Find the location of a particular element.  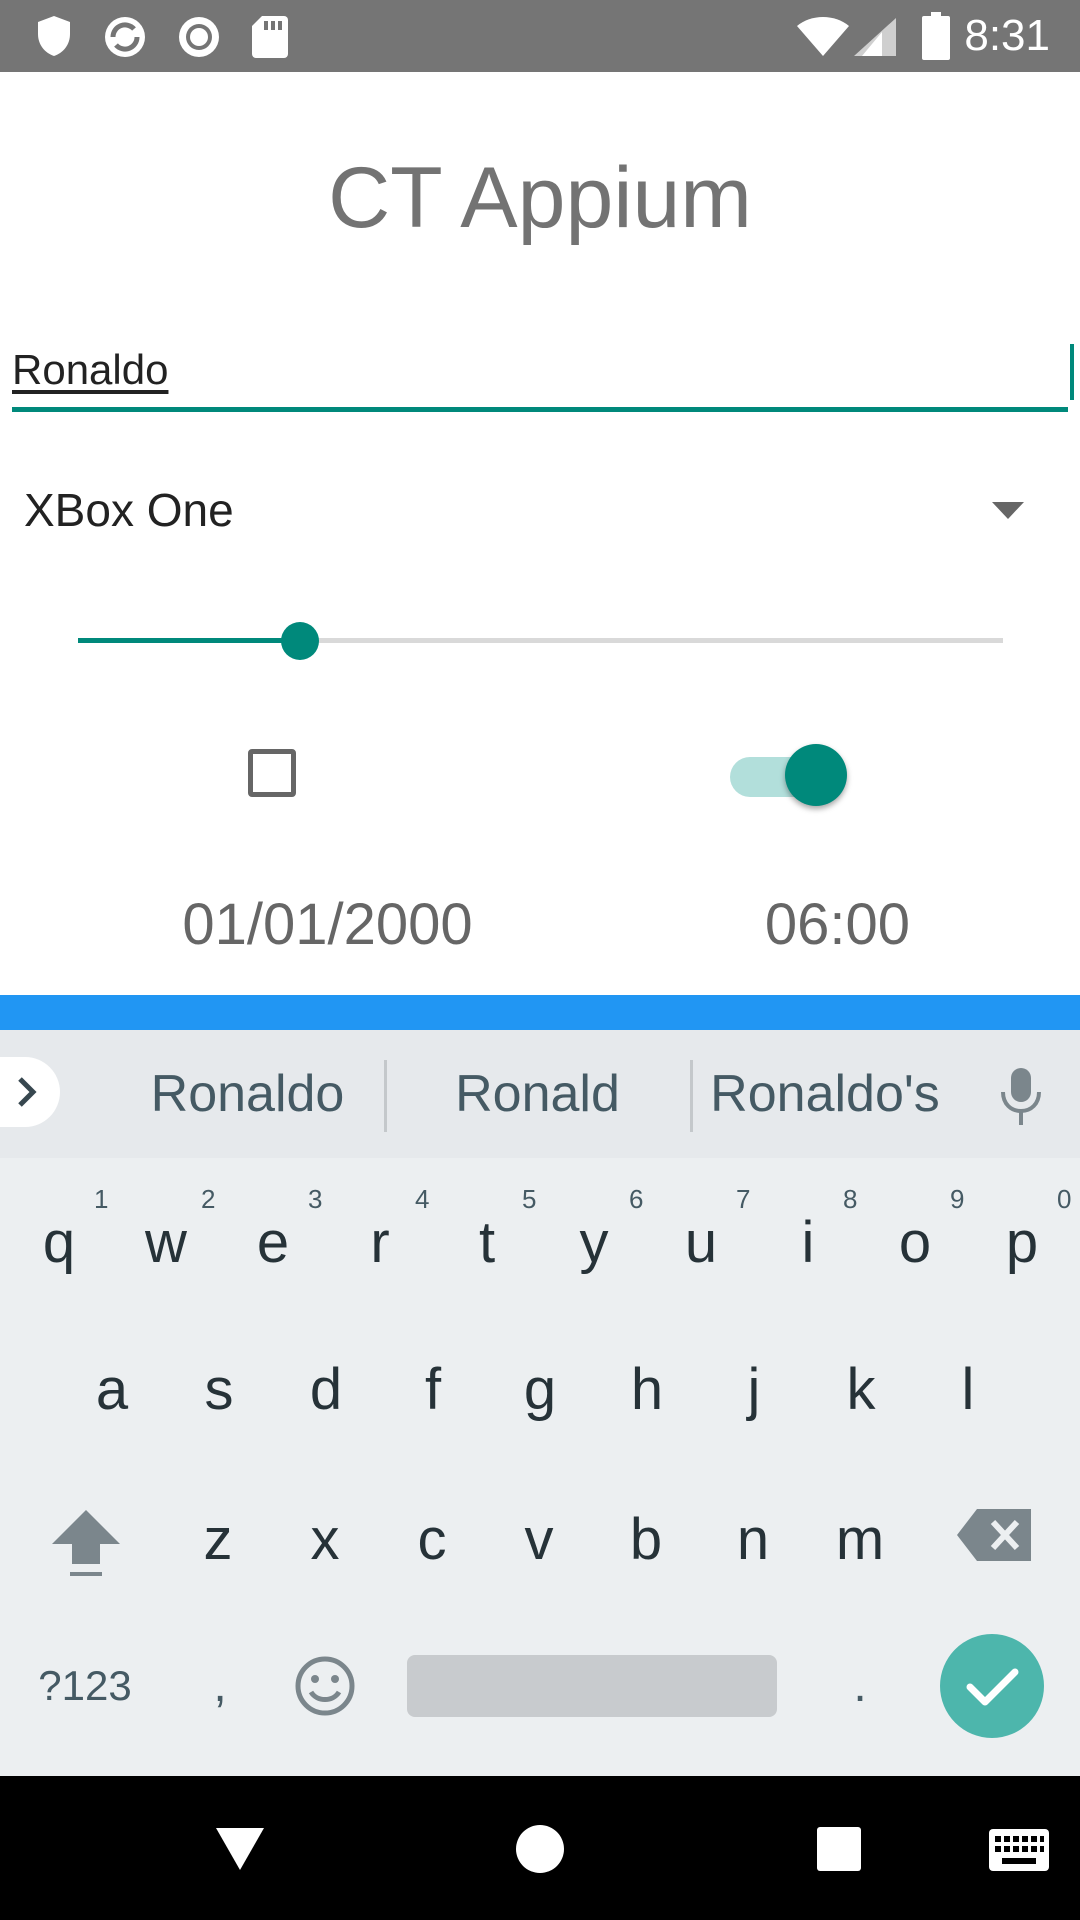

checkbox is located at coordinates (272, 773).